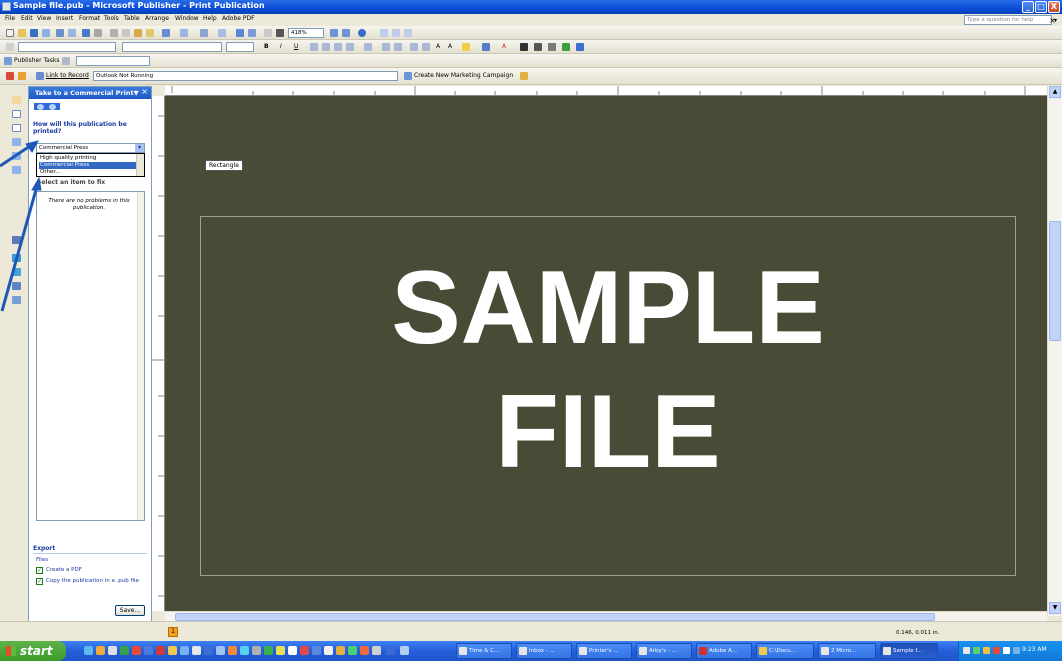 The height and width of the screenshot is (661, 1062). I want to click on italic-button: I, so click(281, 47).